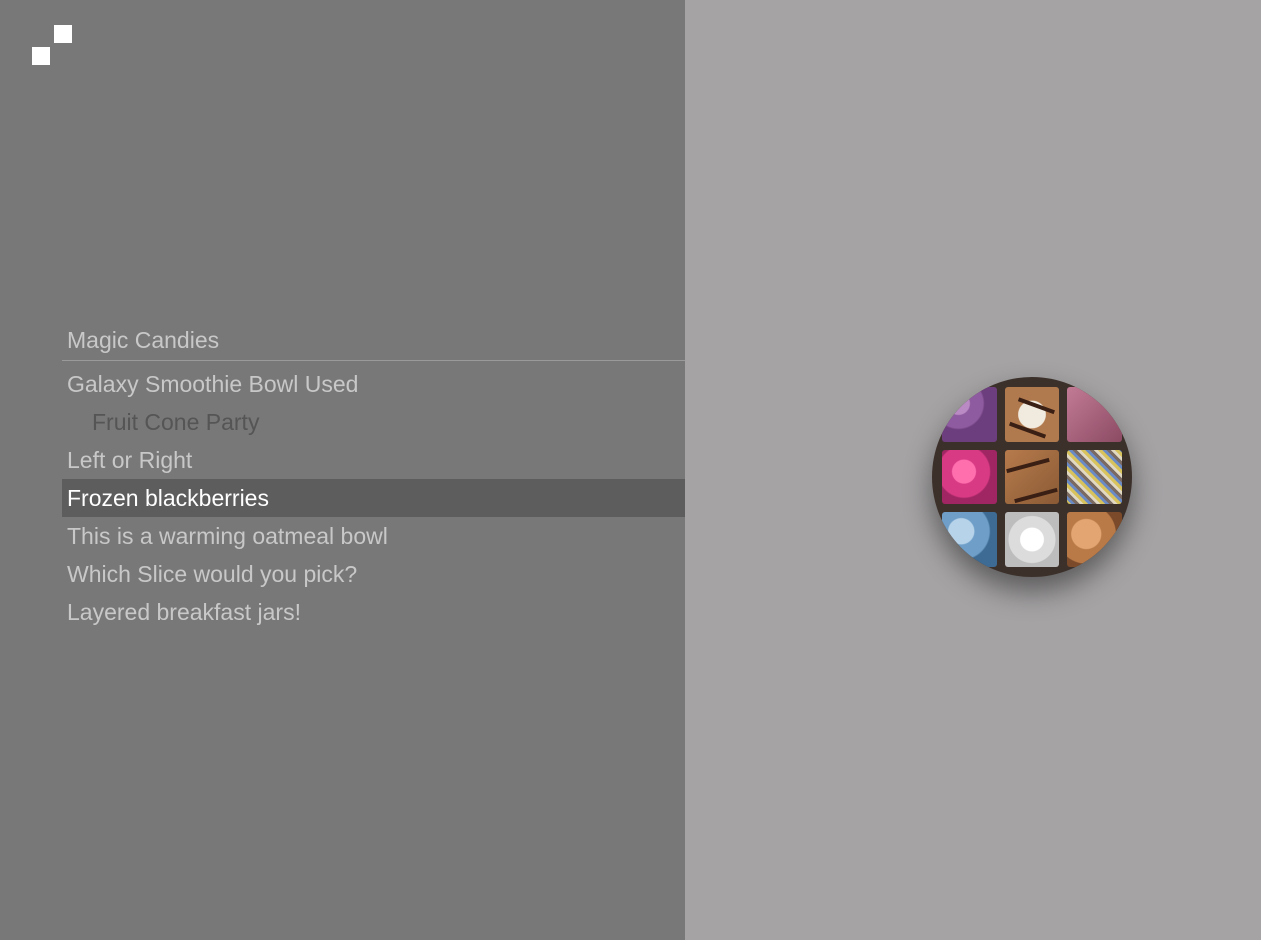  What do you see at coordinates (373, 536) in the screenshot?
I see `menu-item-warming-oatmeal-bowl: This is a warming oatmeal bowl` at bounding box center [373, 536].